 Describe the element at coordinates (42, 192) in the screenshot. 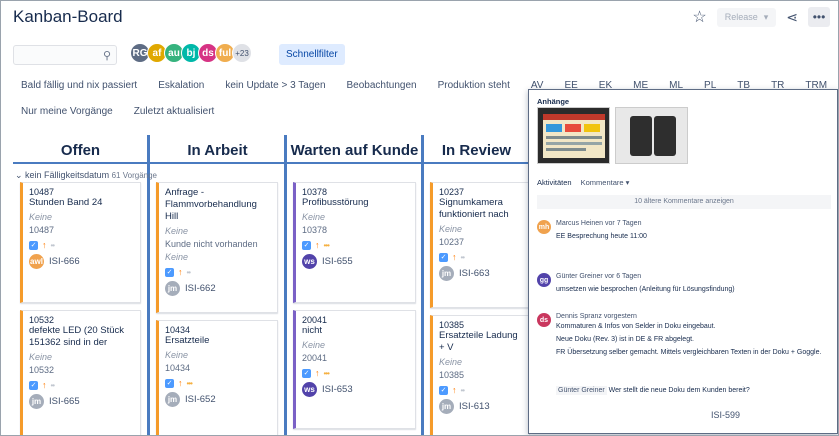

I see `card-number: 10487` at that location.